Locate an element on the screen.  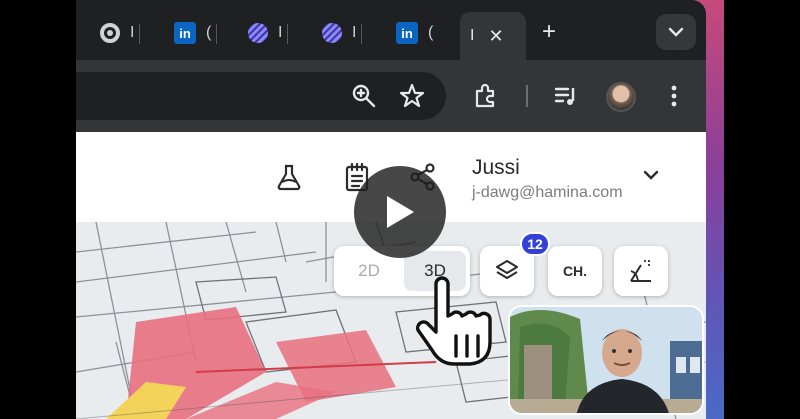
angle-measure-icon is located at coordinates (640, 271).